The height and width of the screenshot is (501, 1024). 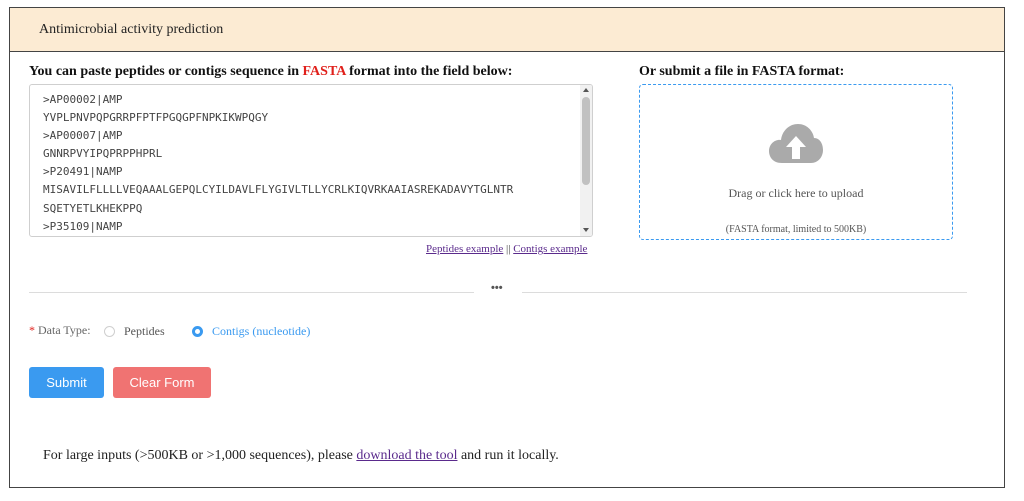 I want to click on divider-line-right, so click(x=744, y=292).